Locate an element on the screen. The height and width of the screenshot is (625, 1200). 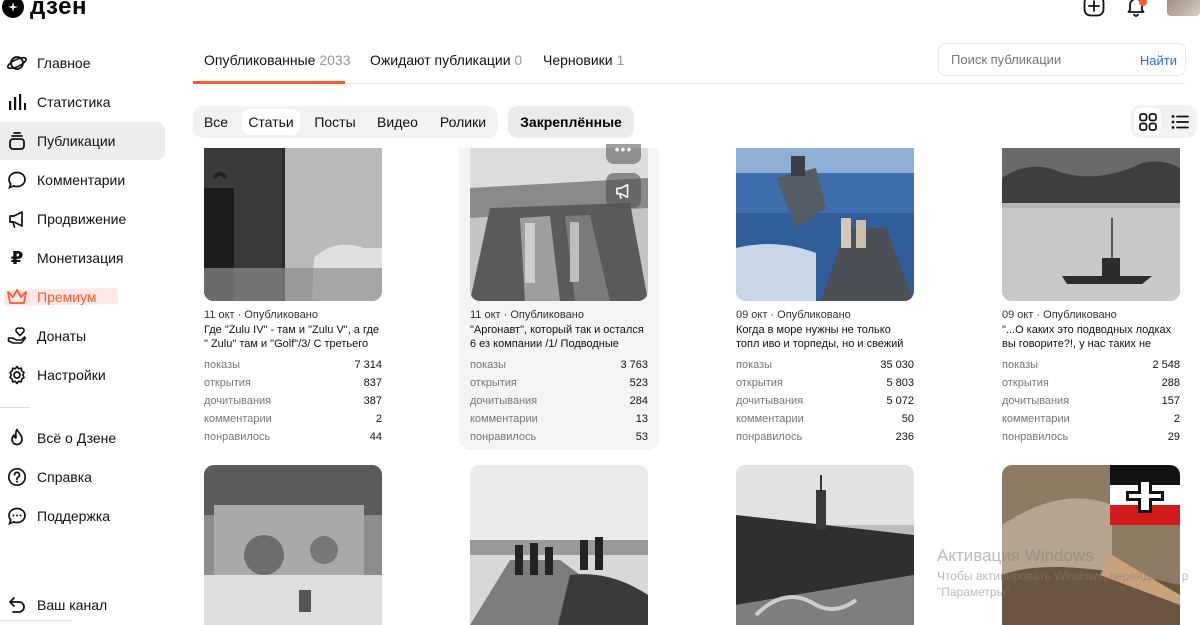
stat-value: 35 030 is located at coordinates (897, 365).